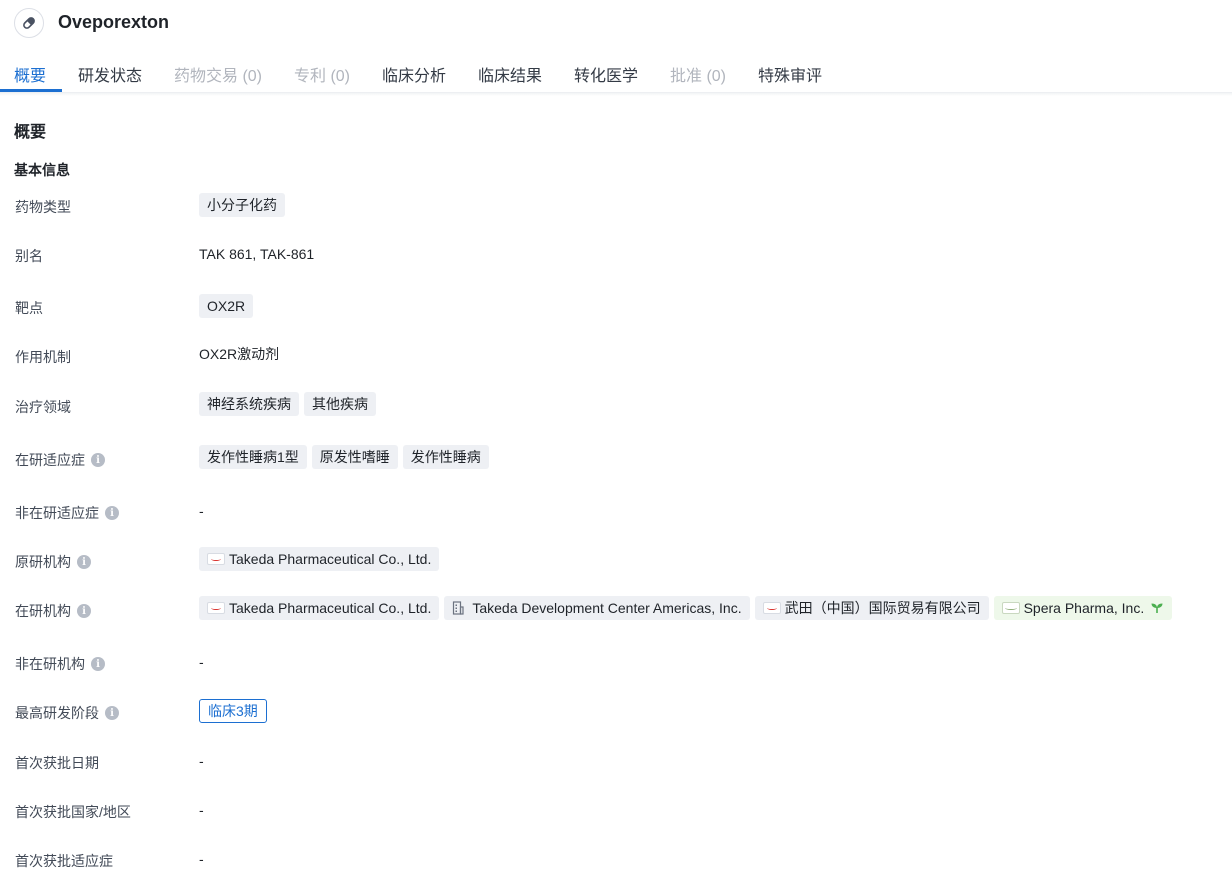 The image size is (1232, 889). I want to click on first-approval-date-label: 首次获批日期, so click(57, 763).